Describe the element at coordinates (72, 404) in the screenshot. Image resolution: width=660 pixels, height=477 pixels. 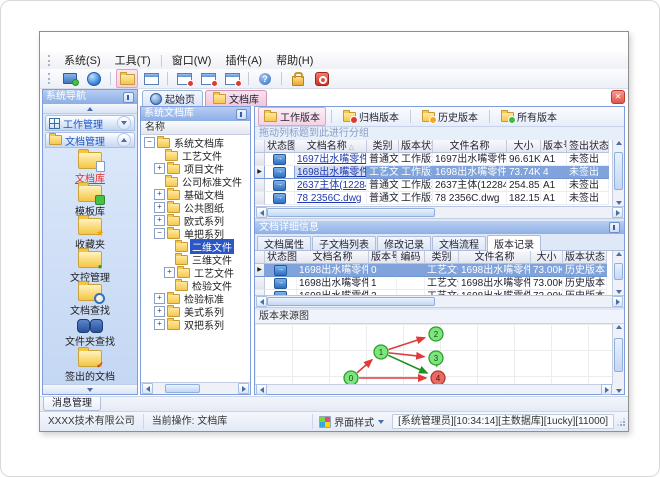
I see `message-manager-tab: 消息管理` at that location.